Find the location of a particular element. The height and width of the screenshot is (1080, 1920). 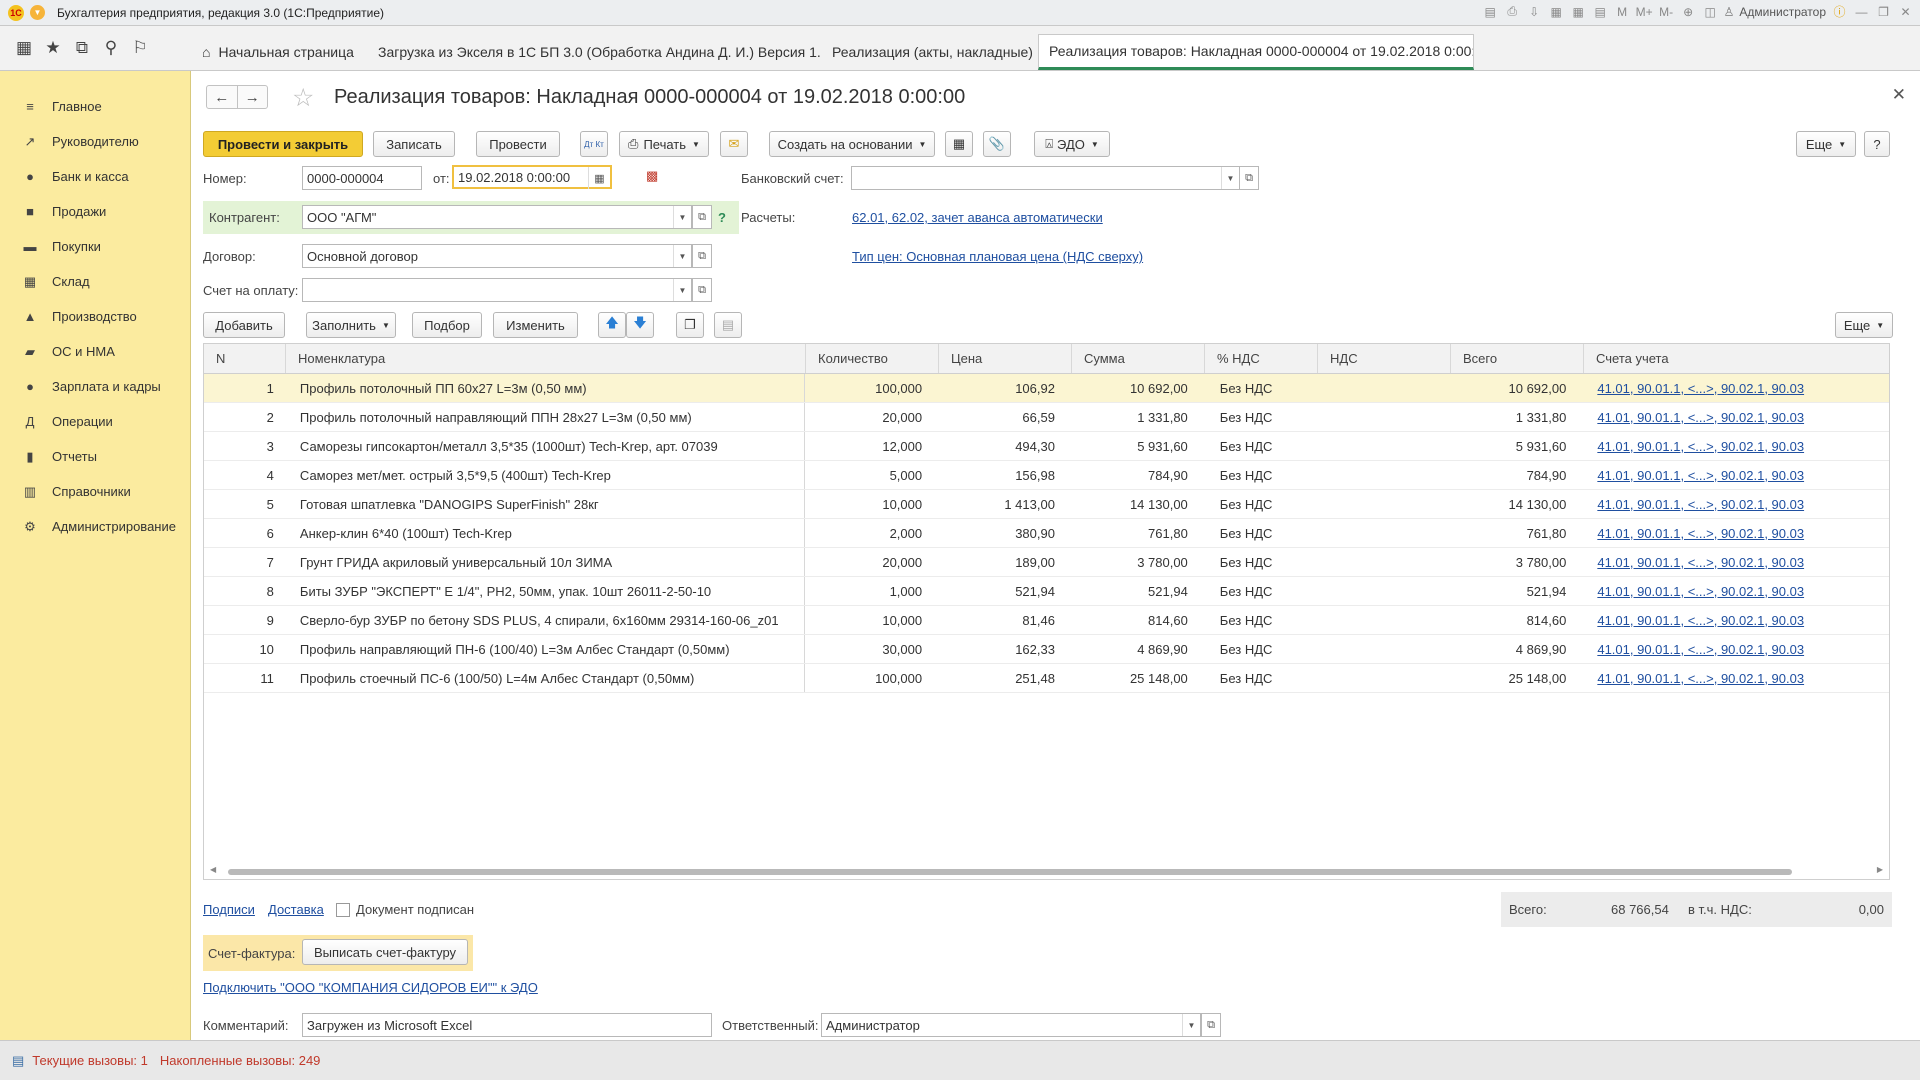

cell-n: 6 is located at coordinates (245, 533).